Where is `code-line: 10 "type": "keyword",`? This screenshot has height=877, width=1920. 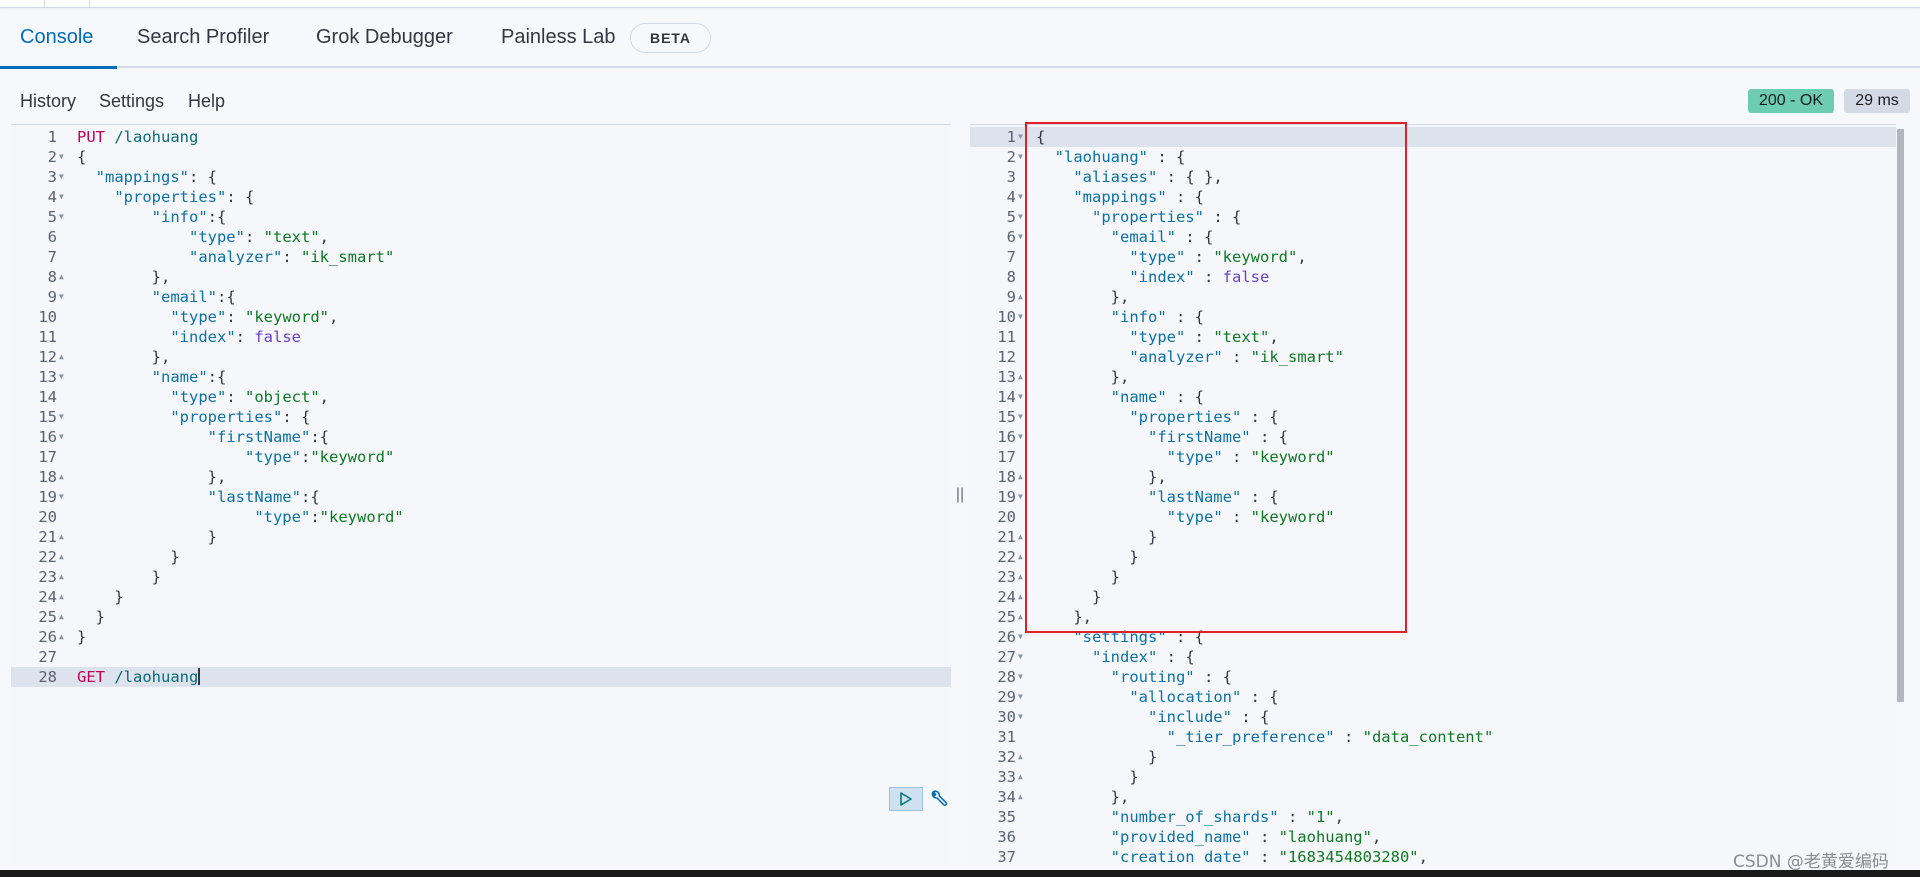
code-line: 10 "type": "keyword", is located at coordinates (481, 317).